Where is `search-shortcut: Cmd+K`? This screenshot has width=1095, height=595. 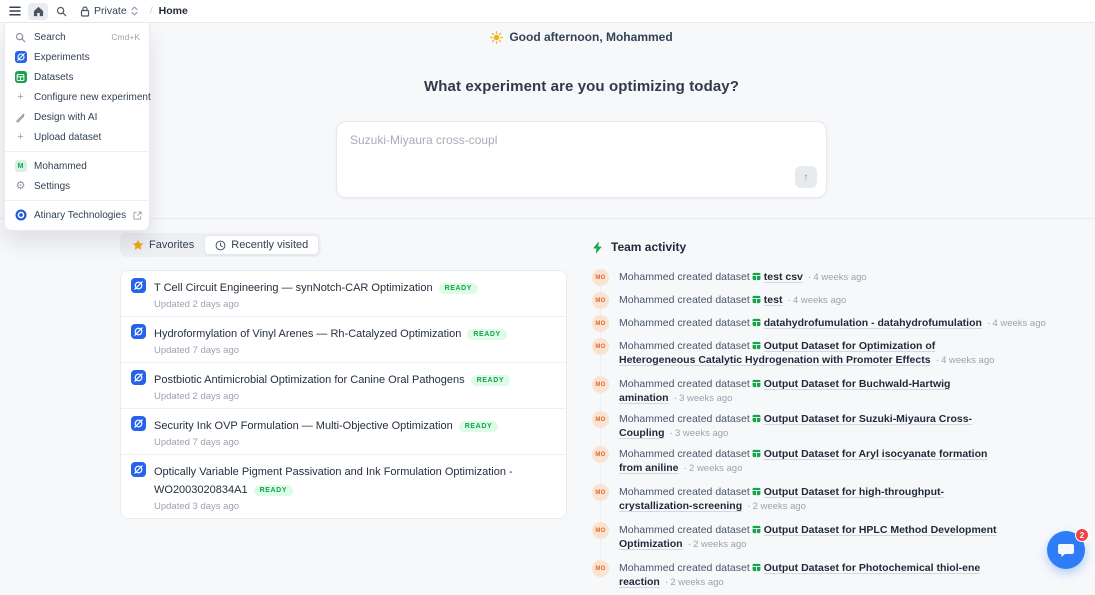
search-shortcut: Cmd+K is located at coordinates (125, 37).